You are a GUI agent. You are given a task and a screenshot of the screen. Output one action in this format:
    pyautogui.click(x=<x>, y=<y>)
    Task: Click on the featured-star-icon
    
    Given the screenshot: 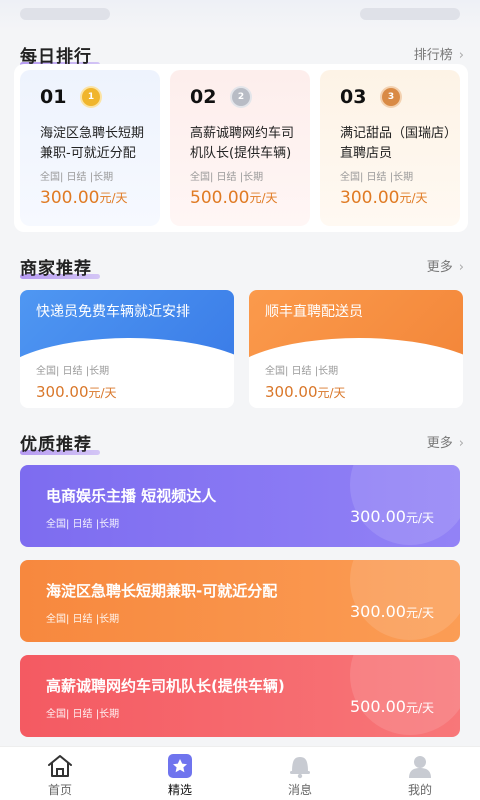 What is the action you would take?
    pyautogui.click(x=180, y=766)
    